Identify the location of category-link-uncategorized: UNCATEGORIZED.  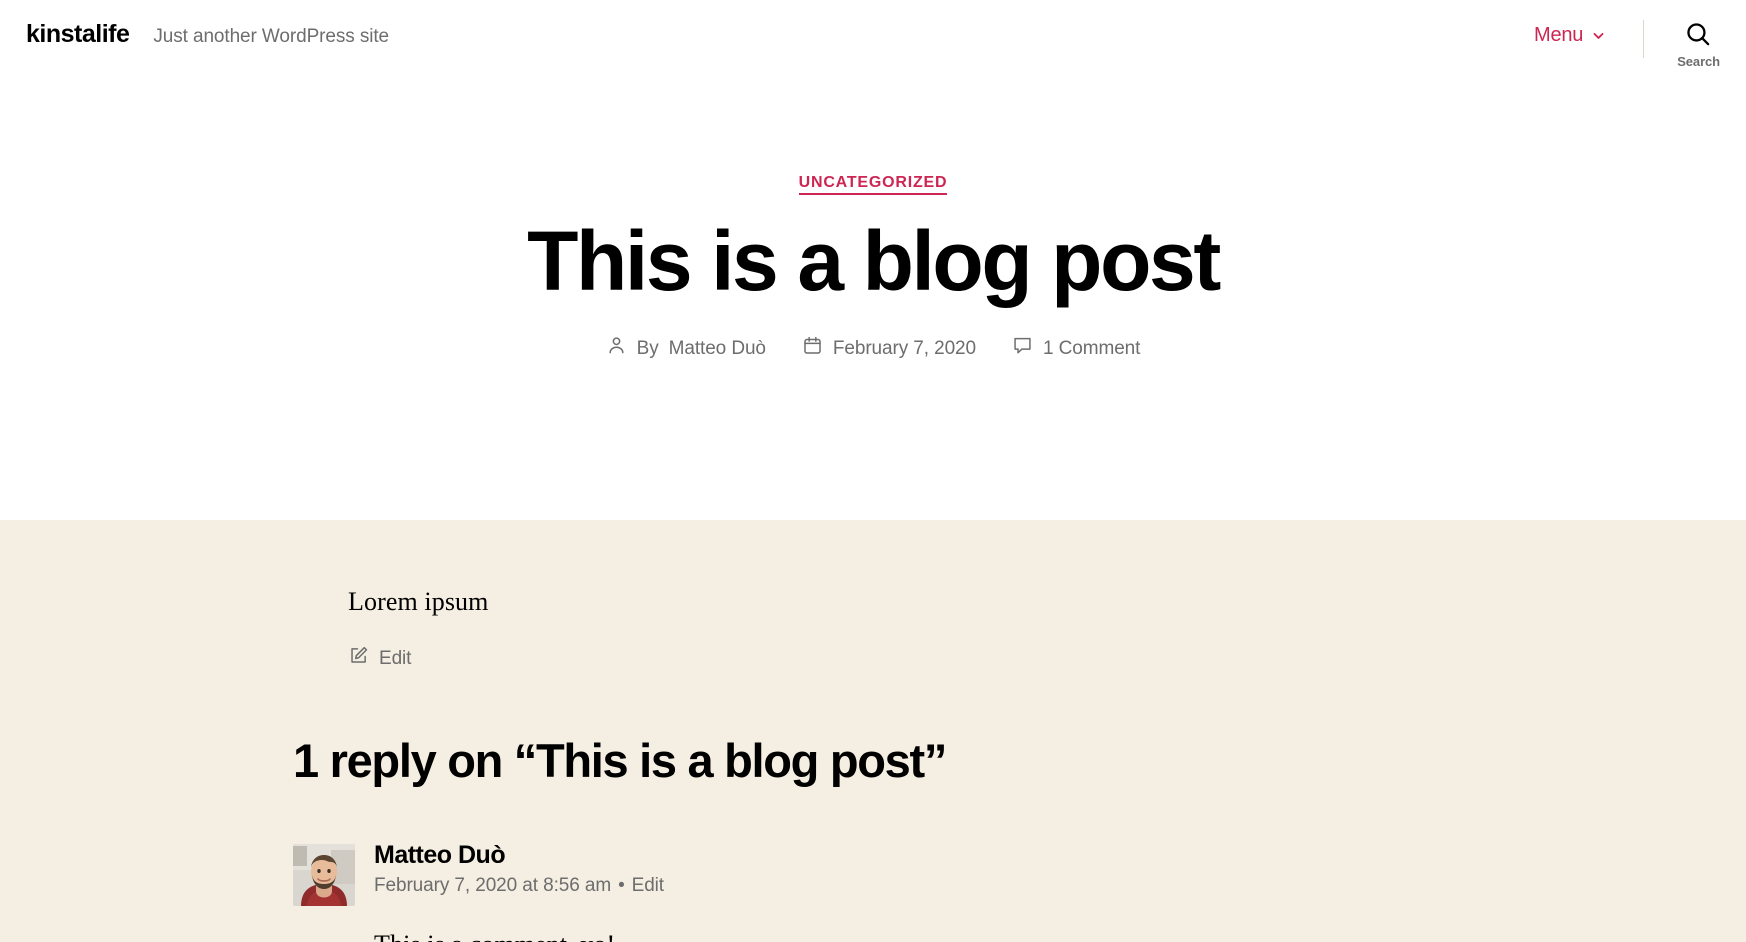
(873, 184).